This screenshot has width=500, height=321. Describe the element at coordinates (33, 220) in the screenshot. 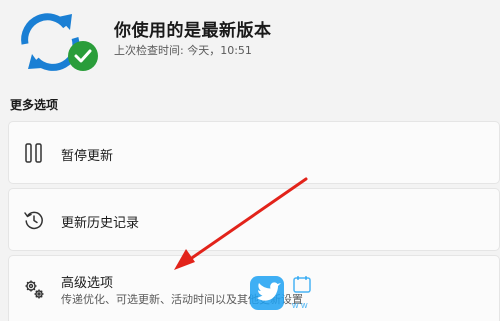

I see `history-icon` at that location.